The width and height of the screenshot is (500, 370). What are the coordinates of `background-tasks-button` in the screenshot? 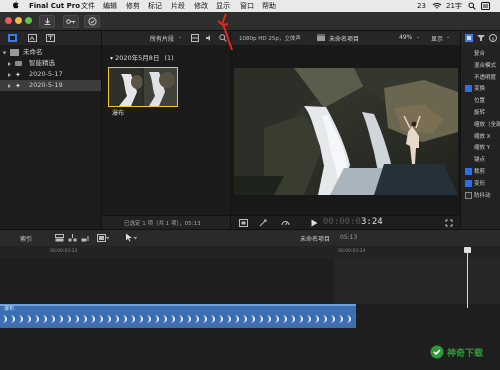 It's located at (92, 21).